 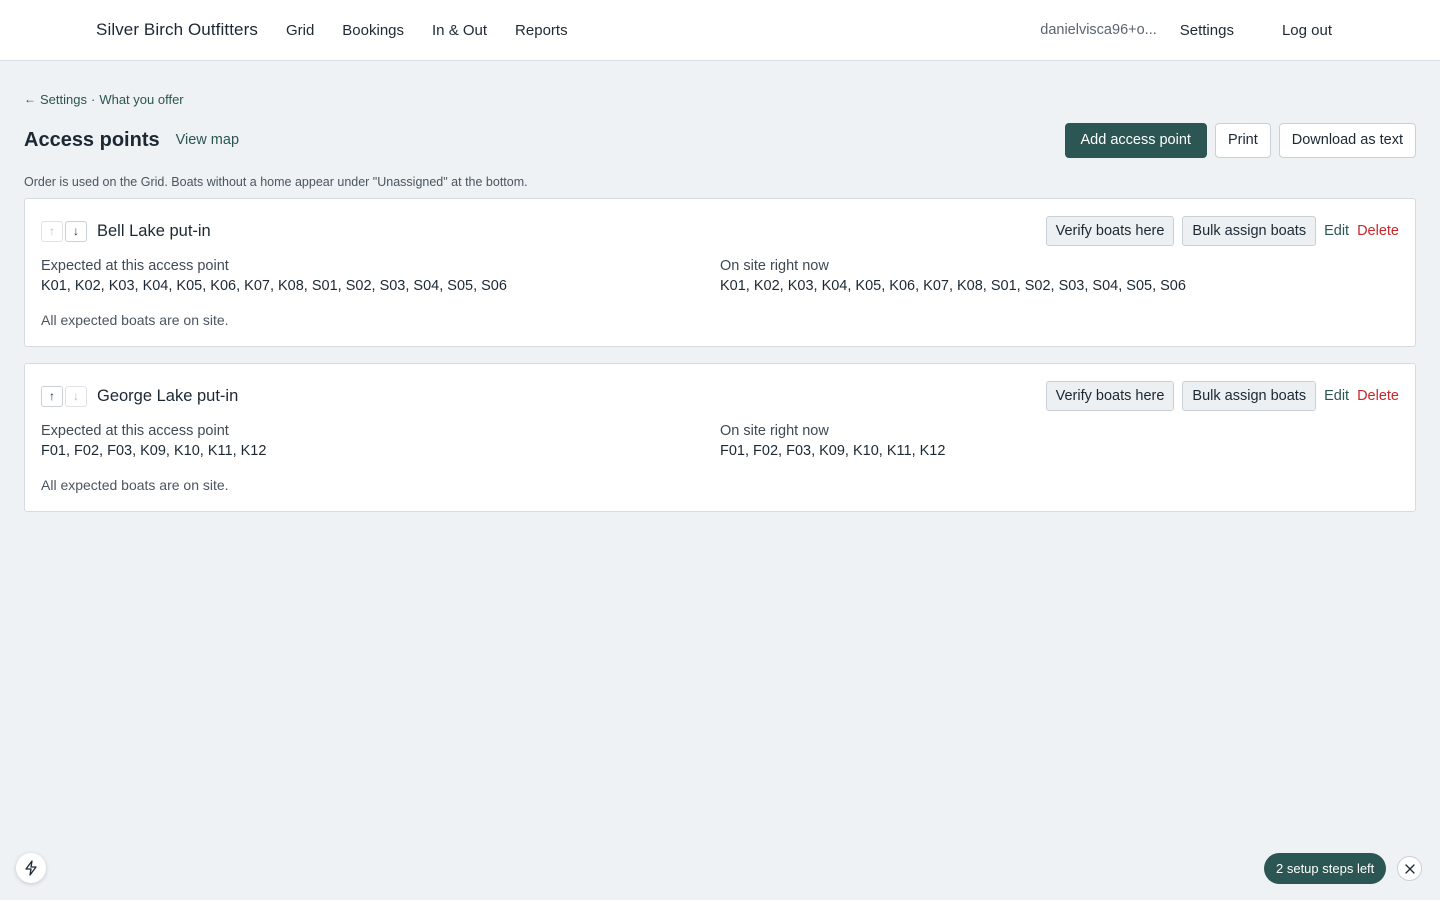 I want to click on breadcrumb-parent: Settings, so click(x=63, y=99).